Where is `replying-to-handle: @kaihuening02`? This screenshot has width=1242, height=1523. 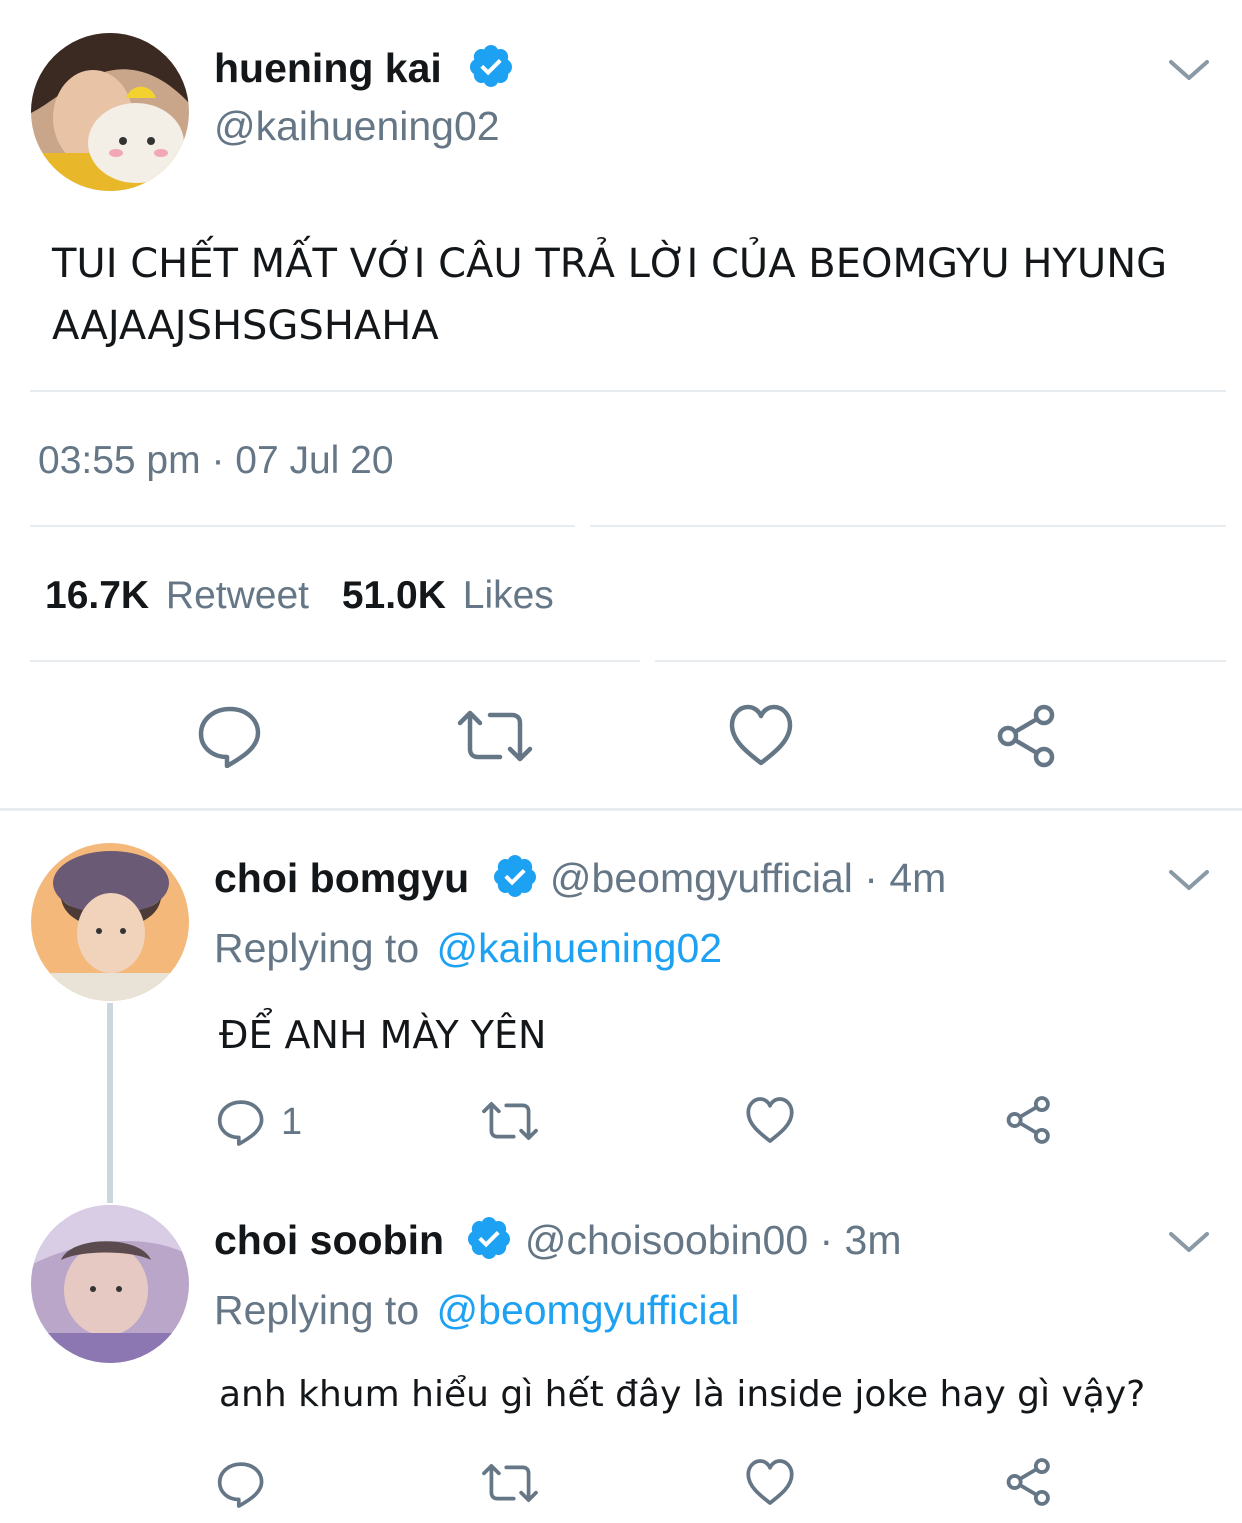
replying-to-handle: @kaihuening02 is located at coordinates (580, 948).